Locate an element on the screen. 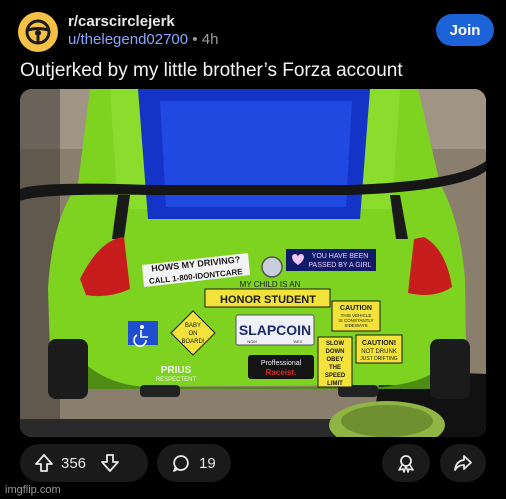 This screenshot has height=499, width=506. comment-count: 19 is located at coordinates (207, 463).